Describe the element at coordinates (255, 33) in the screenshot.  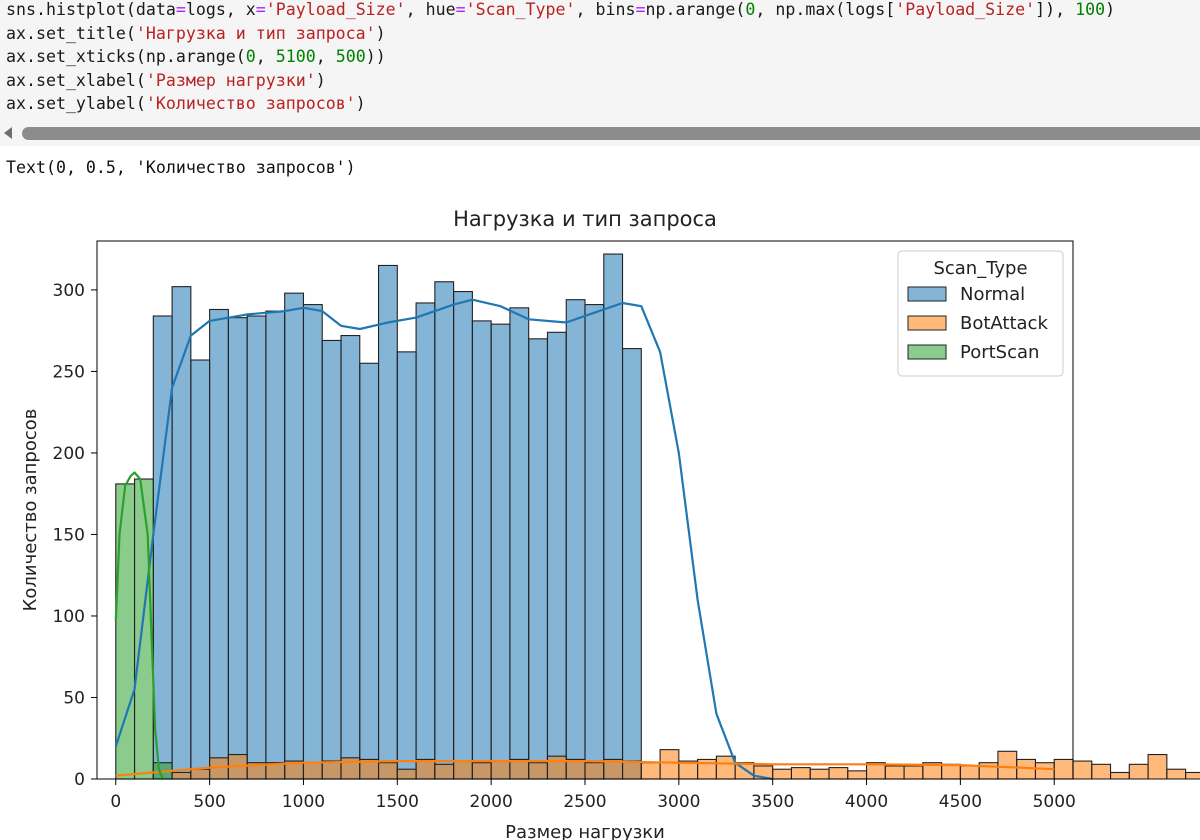
I see `code-token: 'Нагрузка и тип запроса'` at that location.